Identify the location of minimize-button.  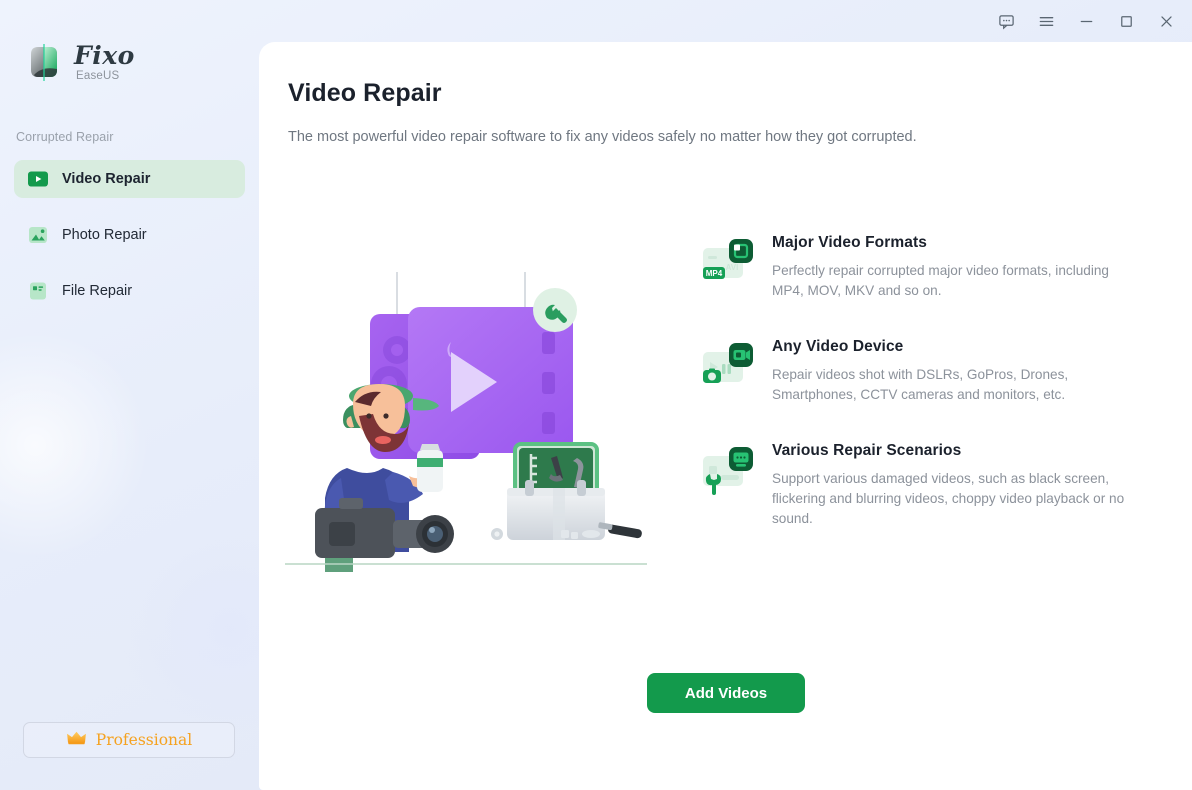
(1086, 21).